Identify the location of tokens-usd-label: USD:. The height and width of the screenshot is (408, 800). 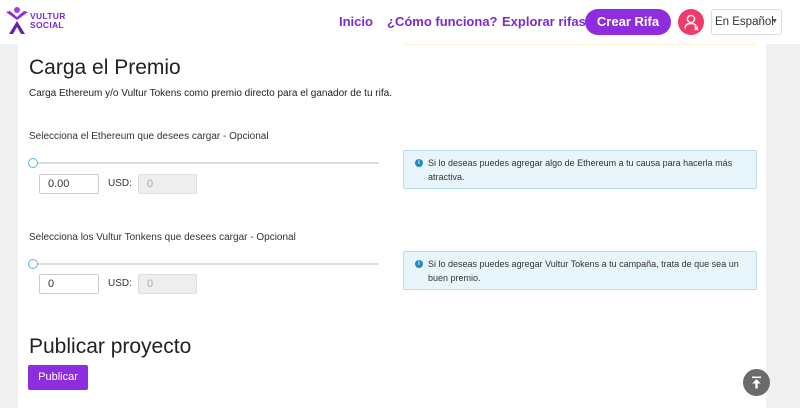
(120, 283).